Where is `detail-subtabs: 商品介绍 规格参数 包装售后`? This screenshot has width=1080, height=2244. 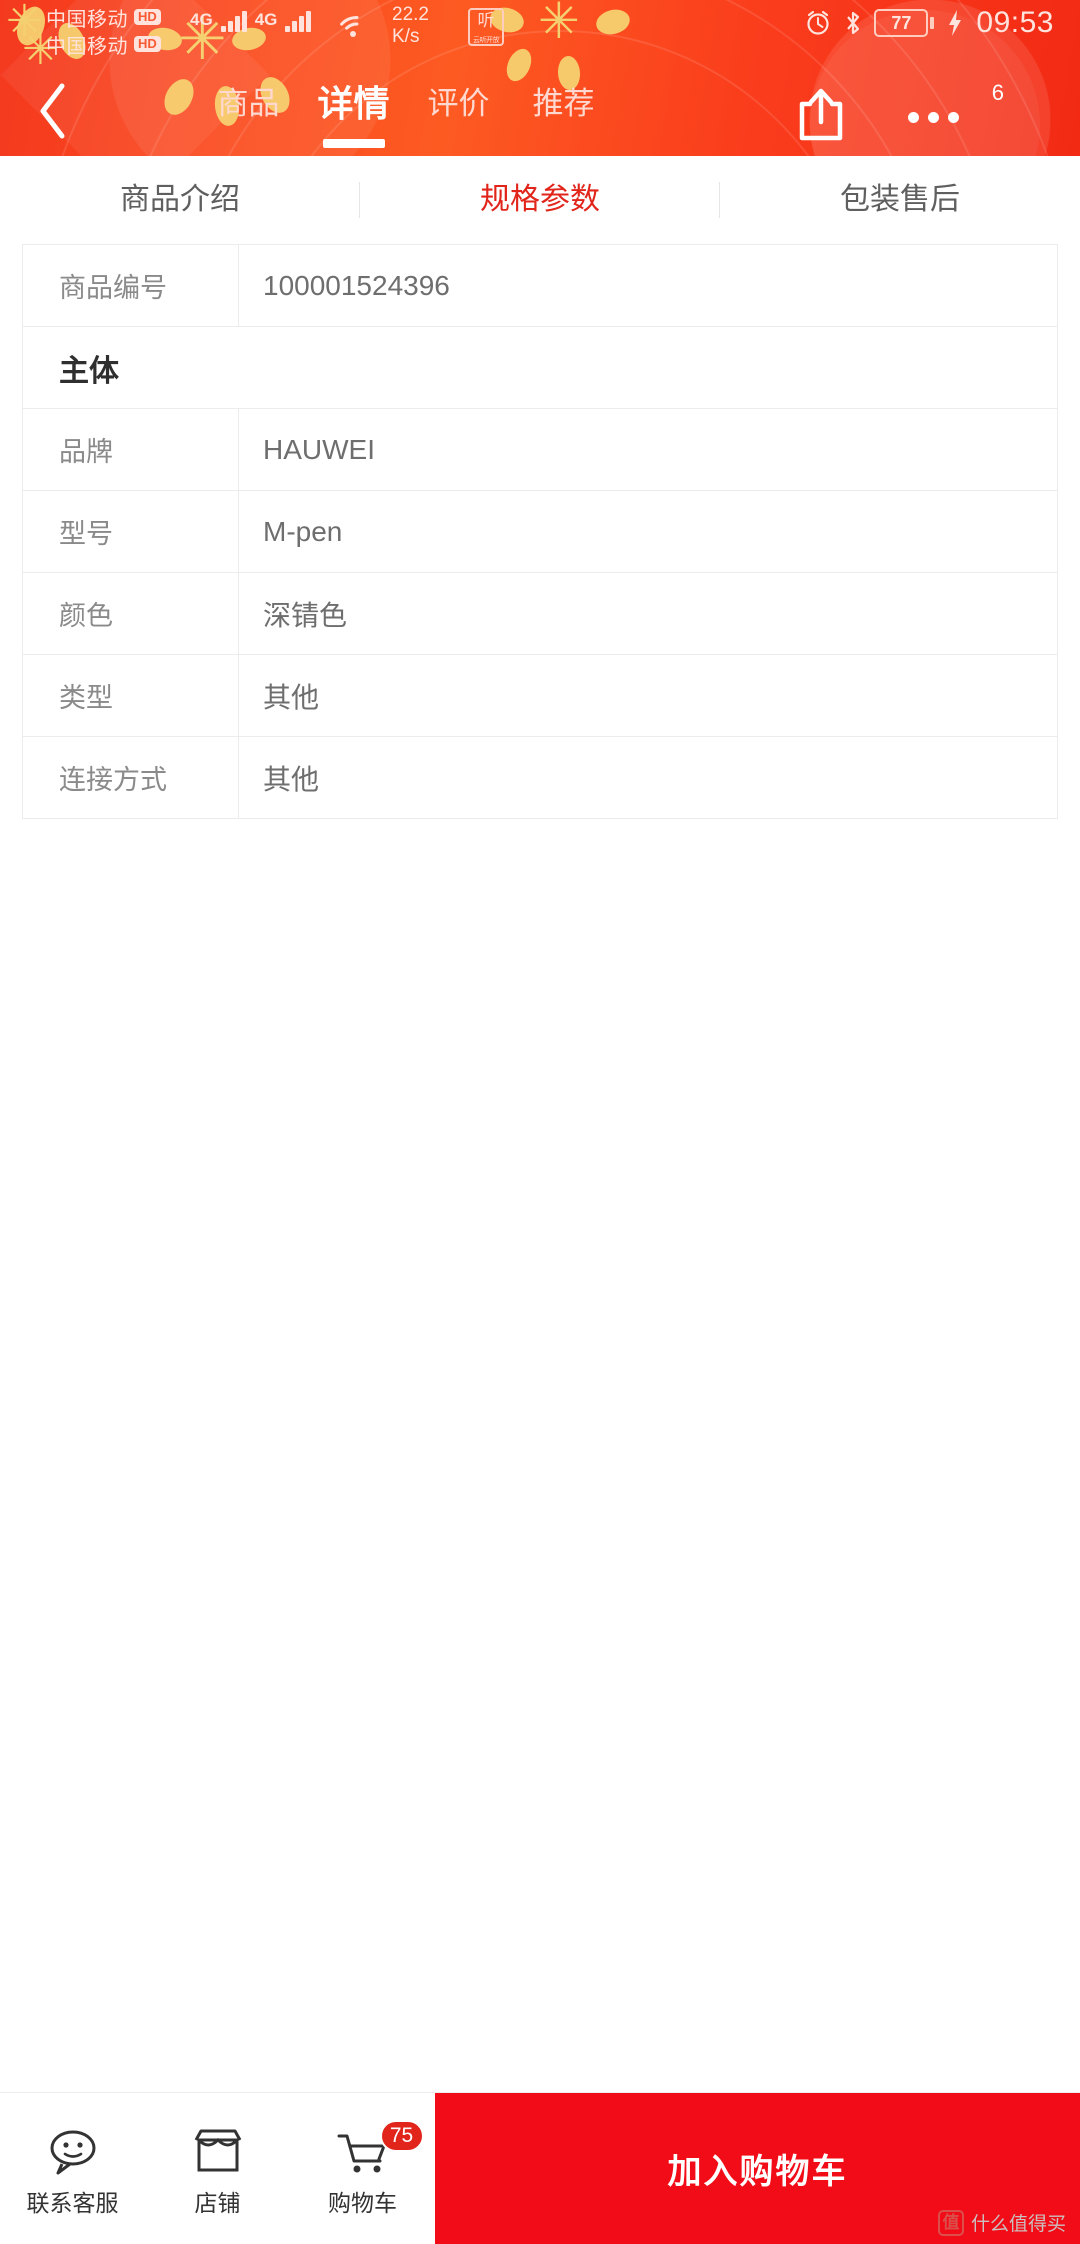 detail-subtabs: 商品介绍 规格参数 包装售后 is located at coordinates (540, 200).